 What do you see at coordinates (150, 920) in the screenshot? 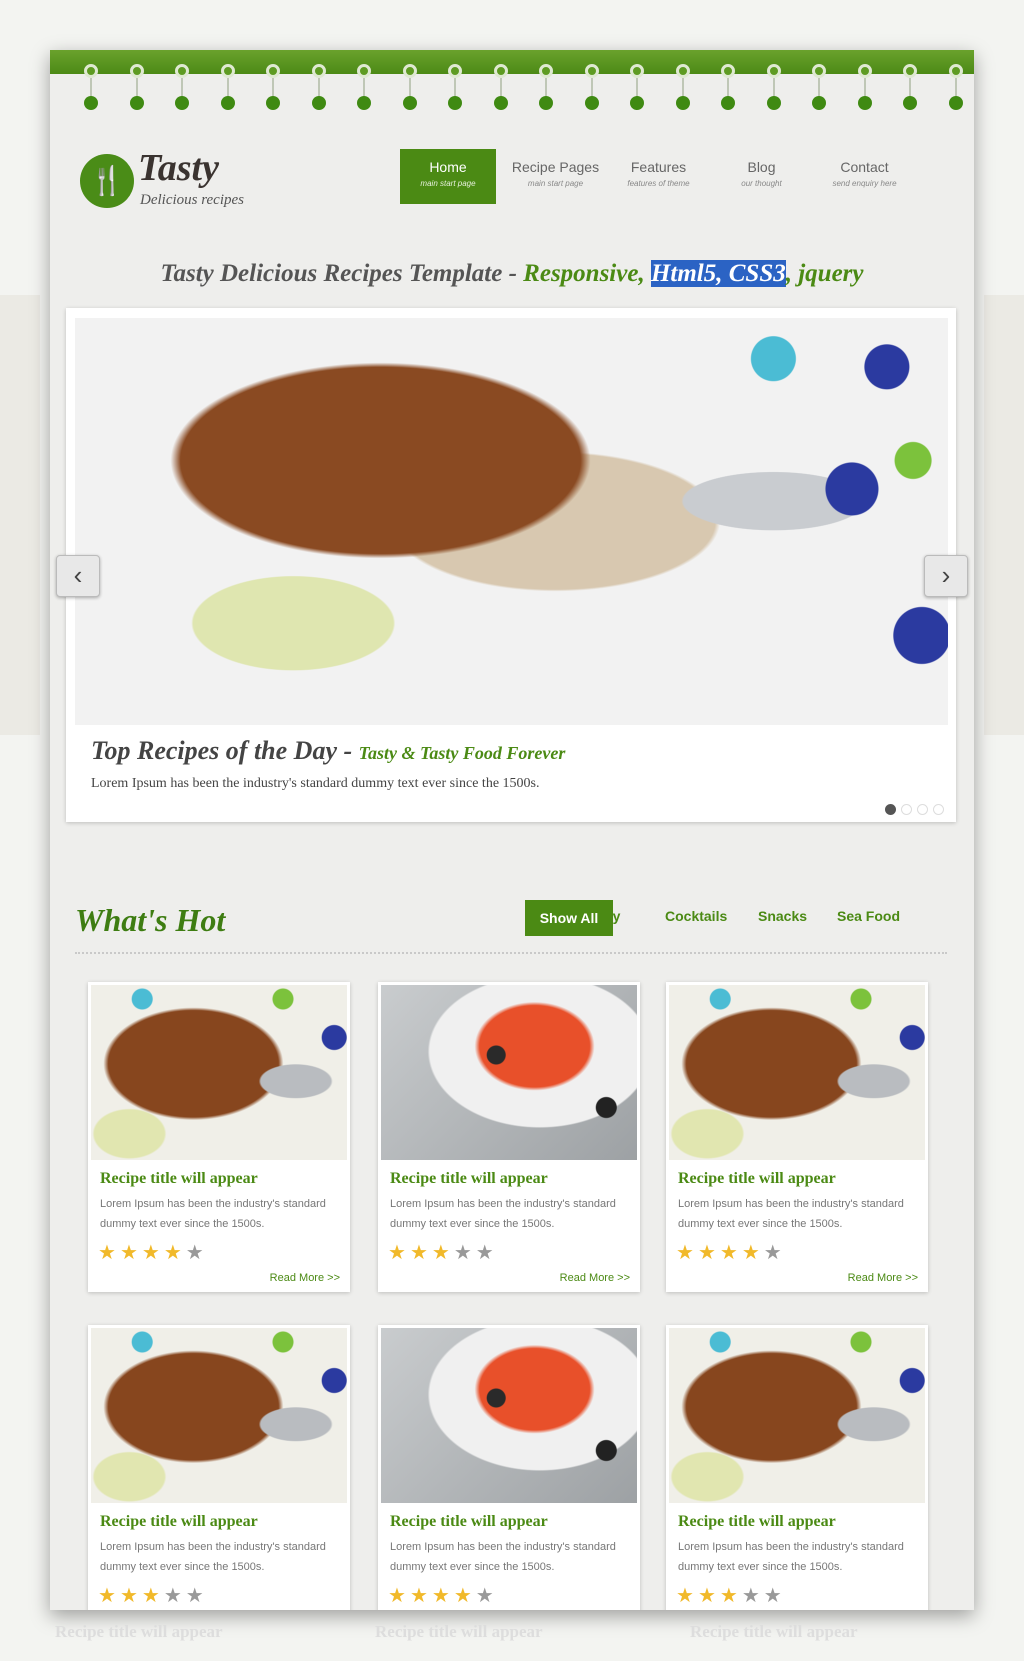
I see `section-title: What's Hot` at bounding box center [150, 920].